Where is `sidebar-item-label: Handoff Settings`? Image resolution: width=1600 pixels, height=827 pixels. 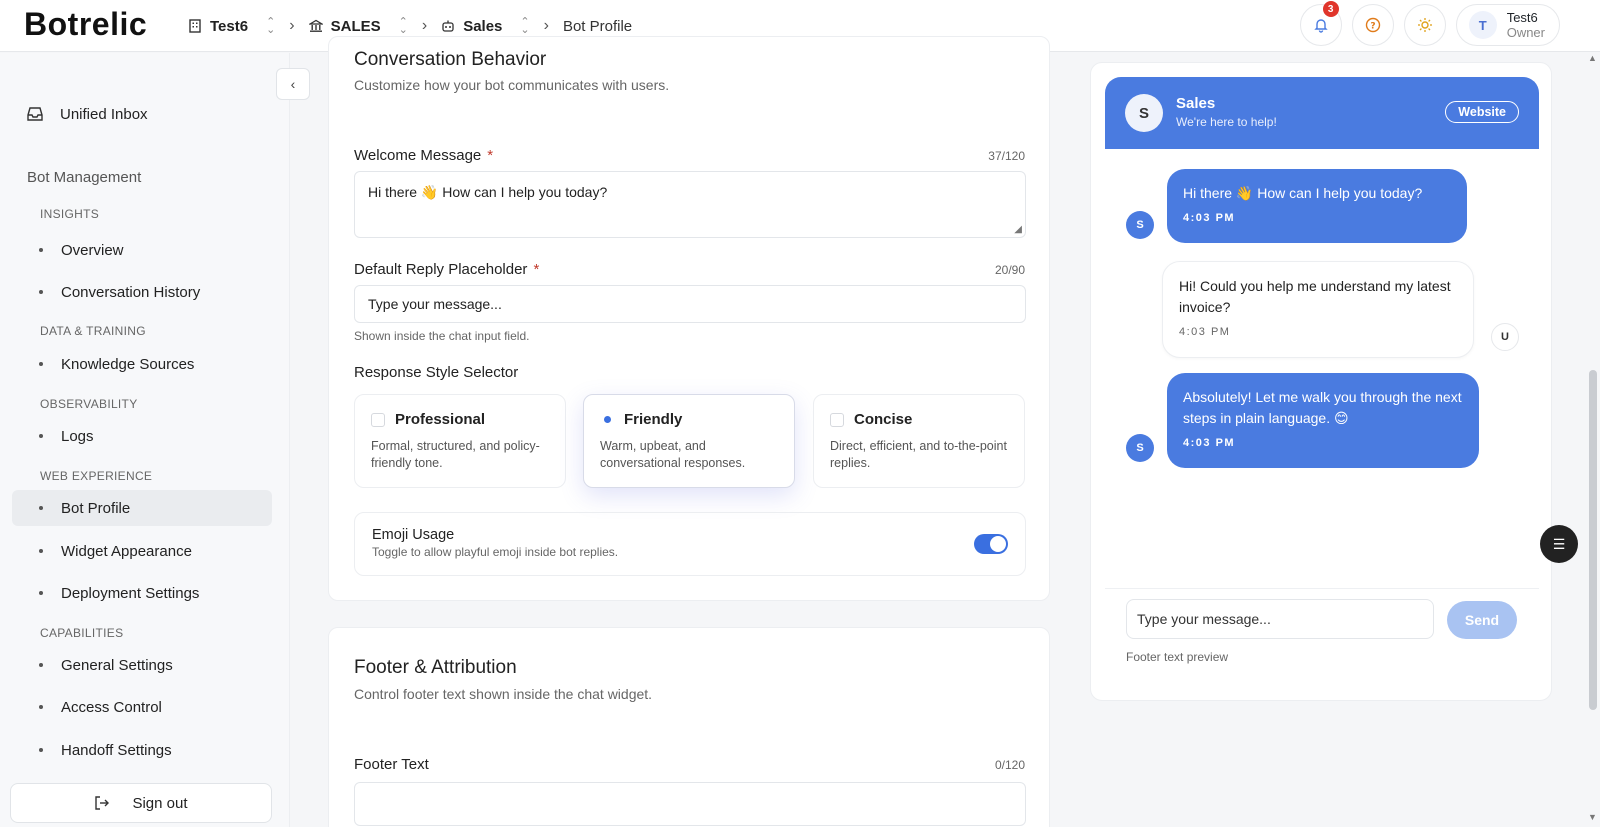
sidebar-item-label: Handoff Settings is located at coordinates (116, 750).